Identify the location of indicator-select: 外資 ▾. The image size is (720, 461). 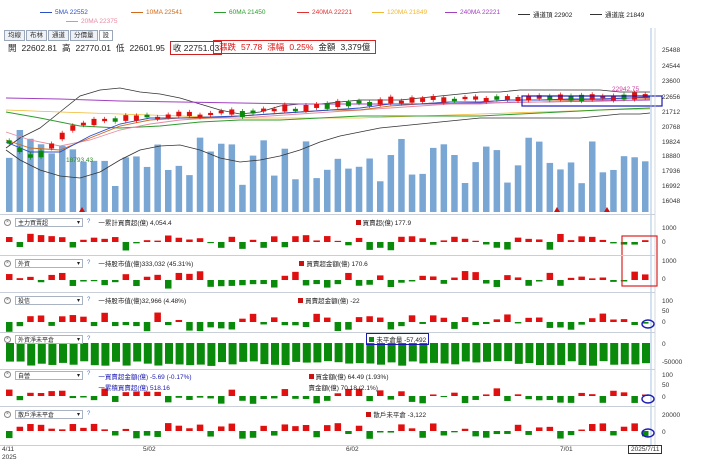
(49, 263).